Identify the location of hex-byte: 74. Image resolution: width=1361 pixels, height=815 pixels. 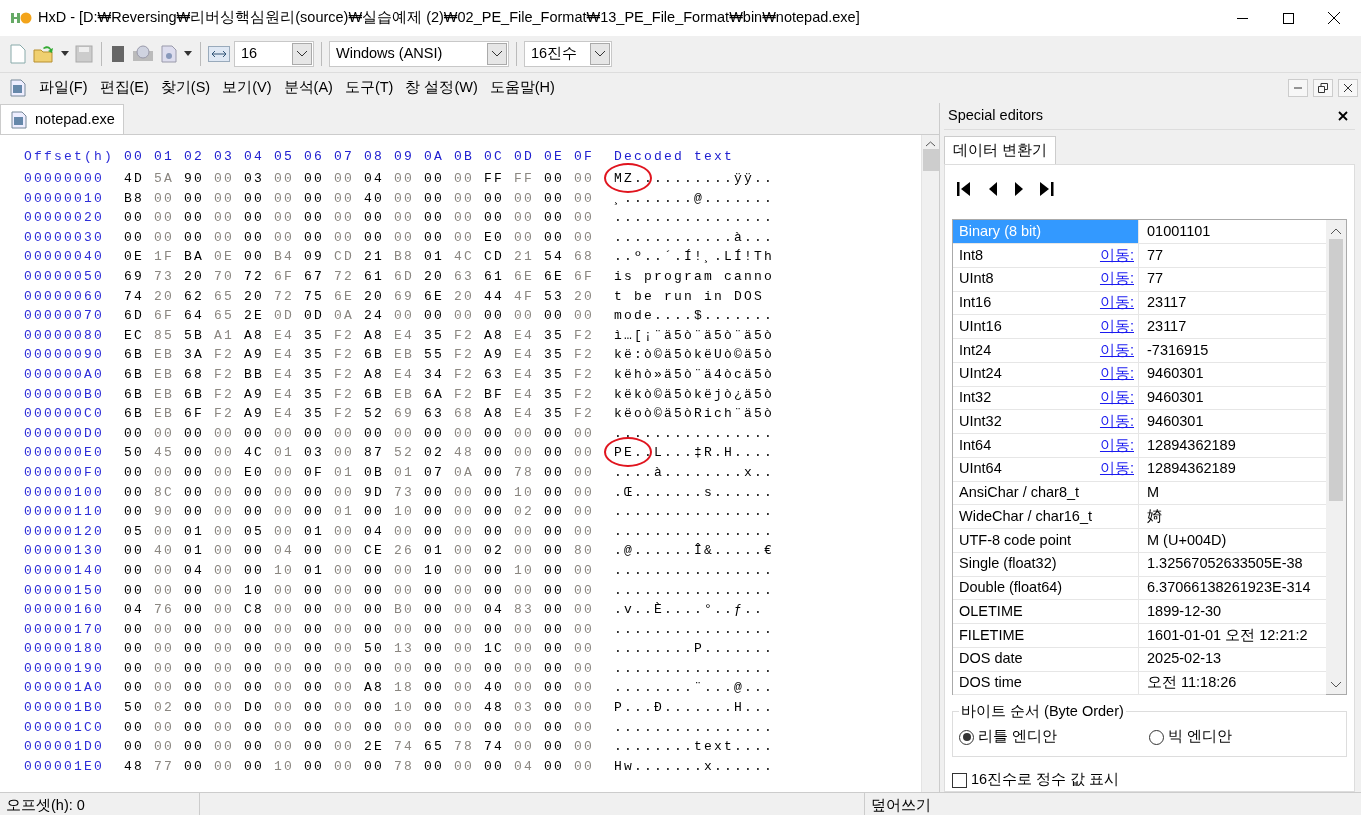
(409, 747).